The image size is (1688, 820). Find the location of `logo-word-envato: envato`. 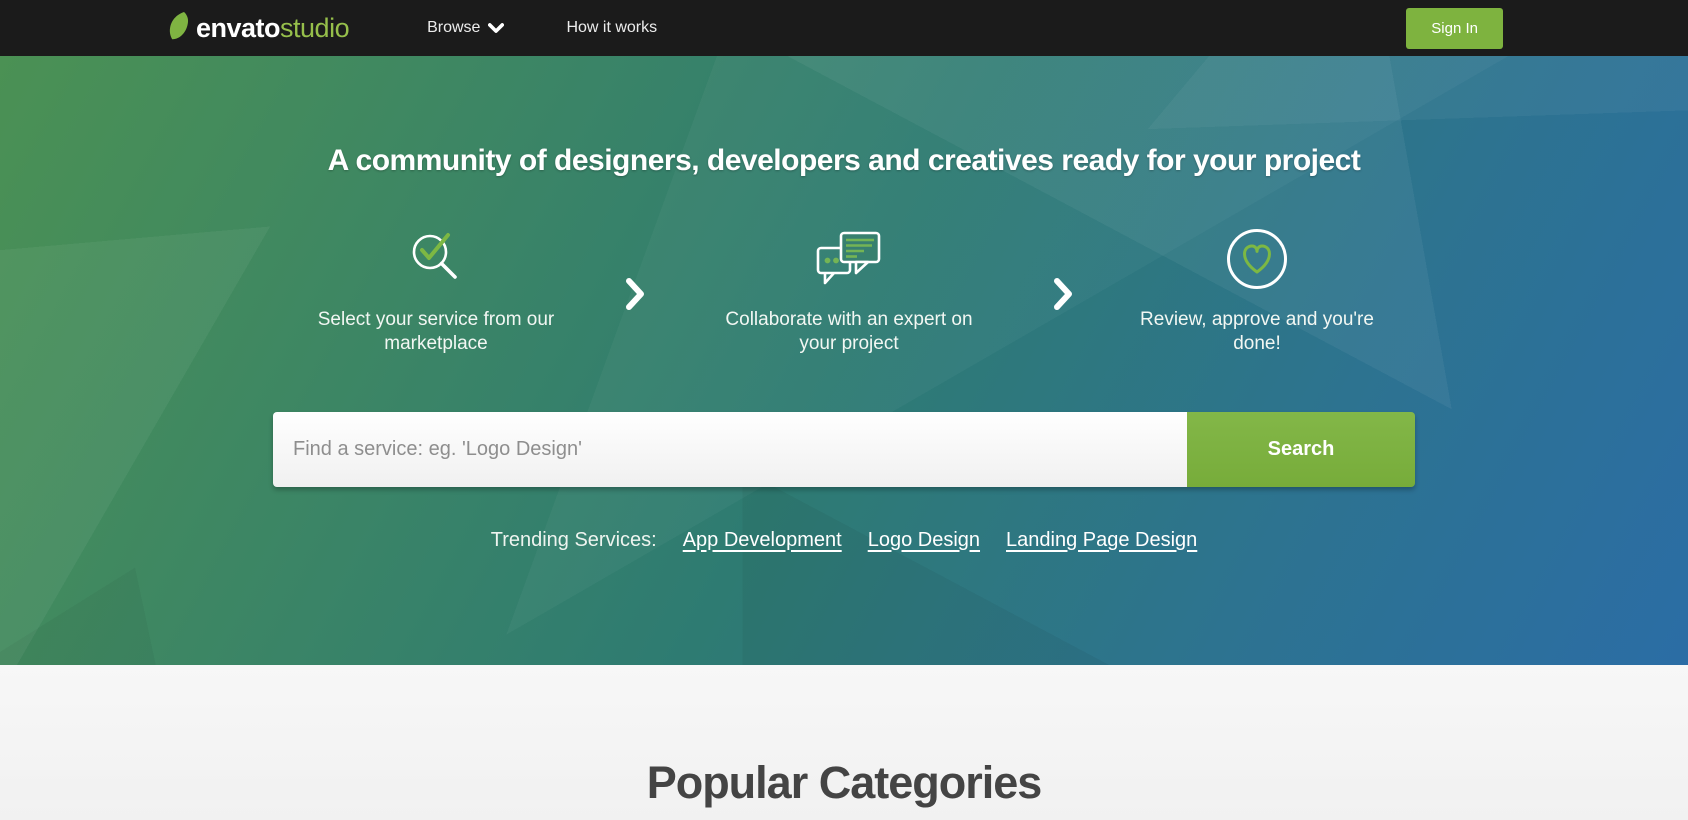

logo-word-envato: envato is located at coordinates (238, 27).